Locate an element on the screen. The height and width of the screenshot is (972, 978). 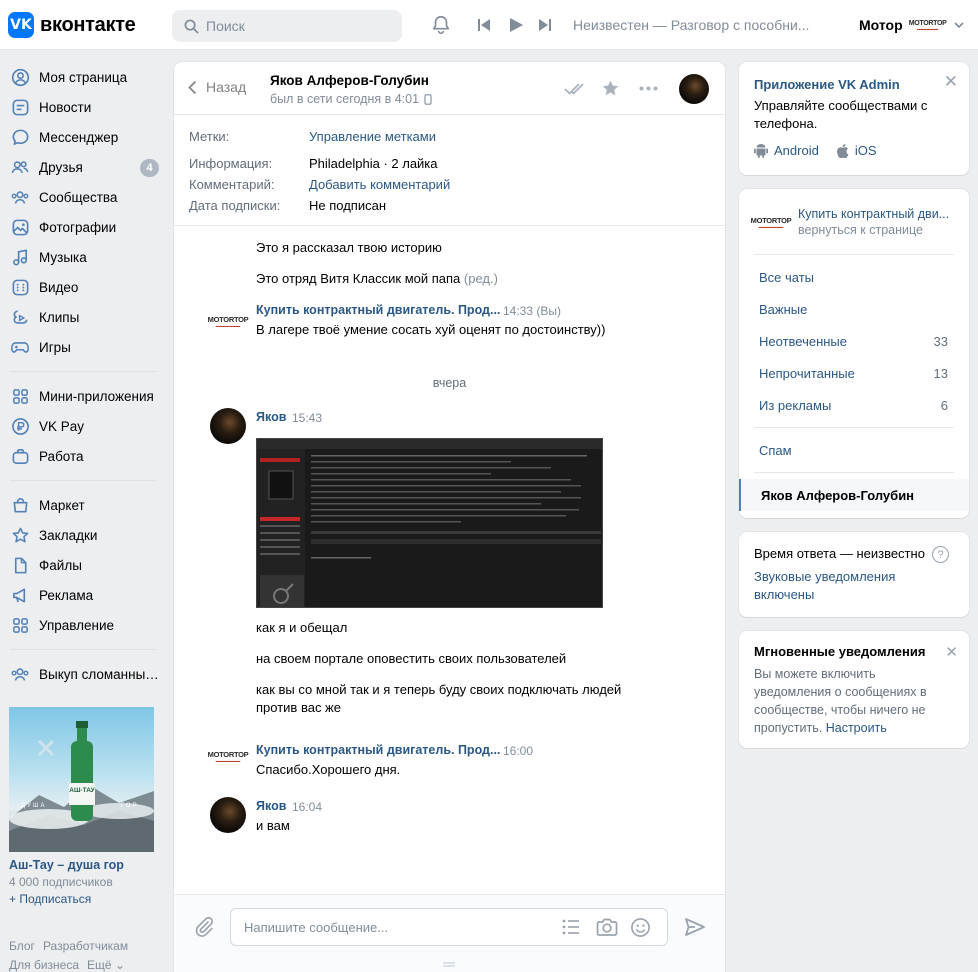
message-time: 14:33 (Вы) is located at coordinates (532, 311).